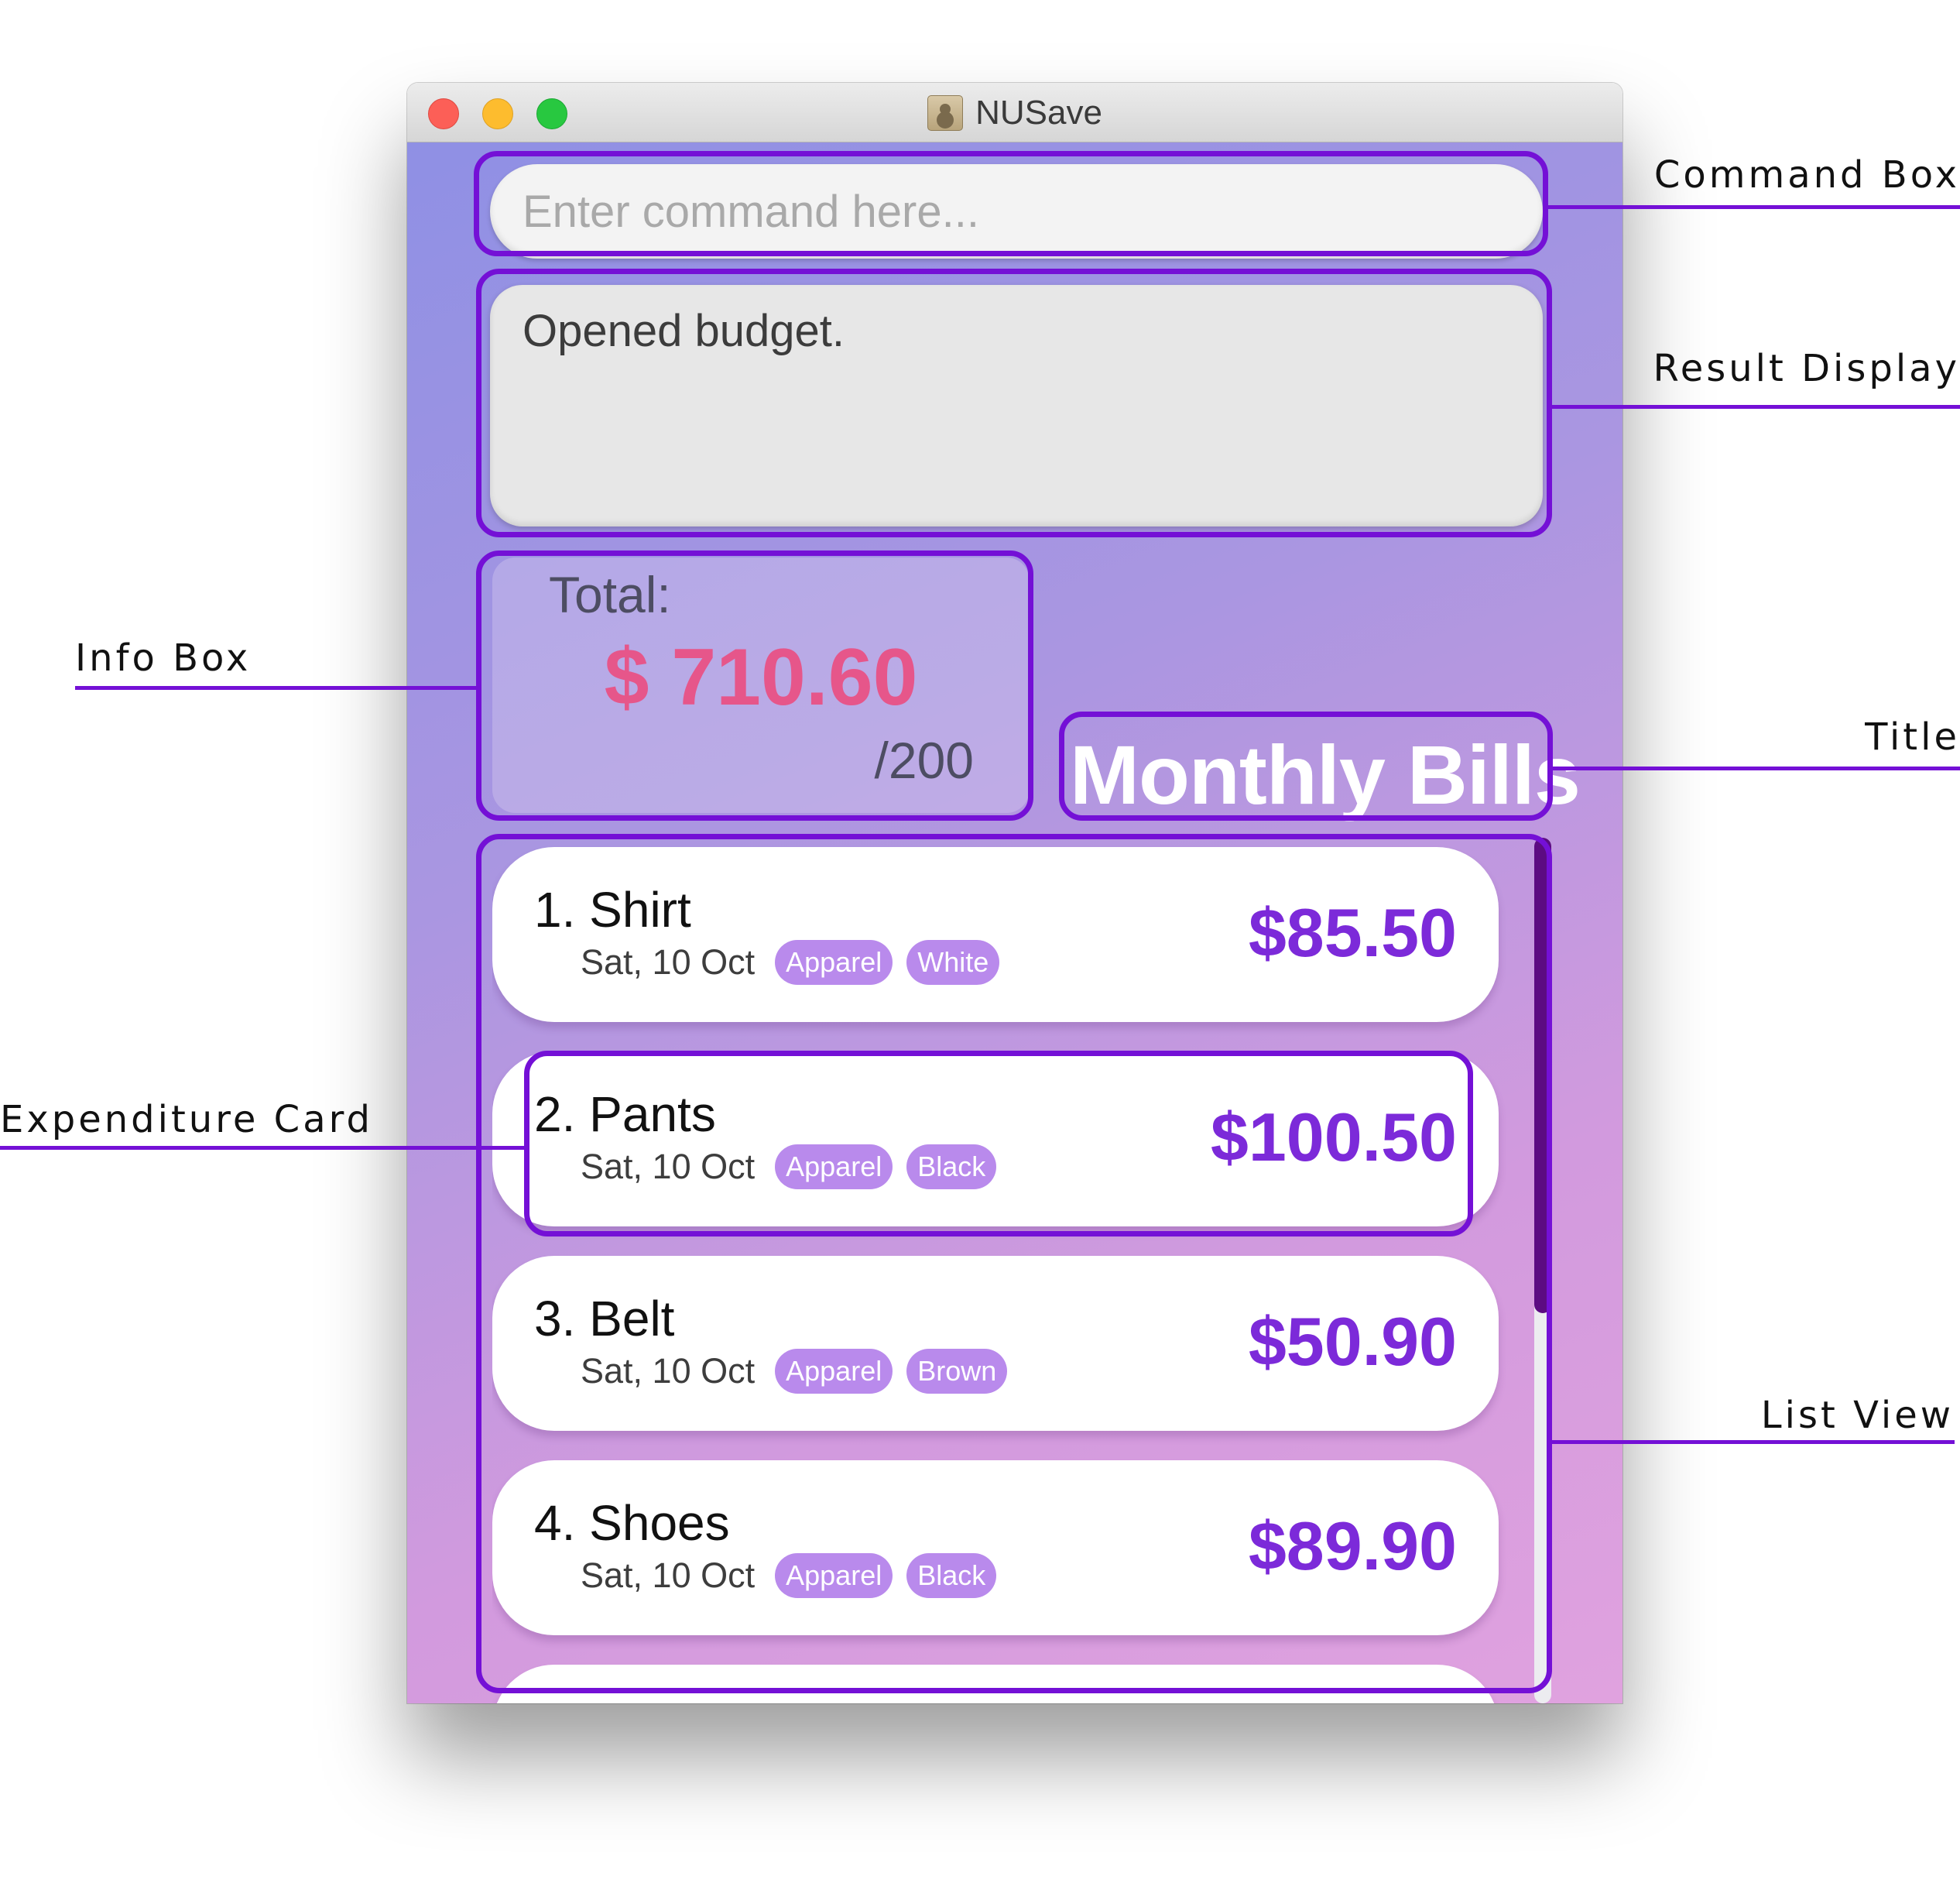 This screenshot has width=1960, height=1883. Describe the element at coordinates (953, 962) in the screenshot. I see `expenditure-tag: White` at that location.